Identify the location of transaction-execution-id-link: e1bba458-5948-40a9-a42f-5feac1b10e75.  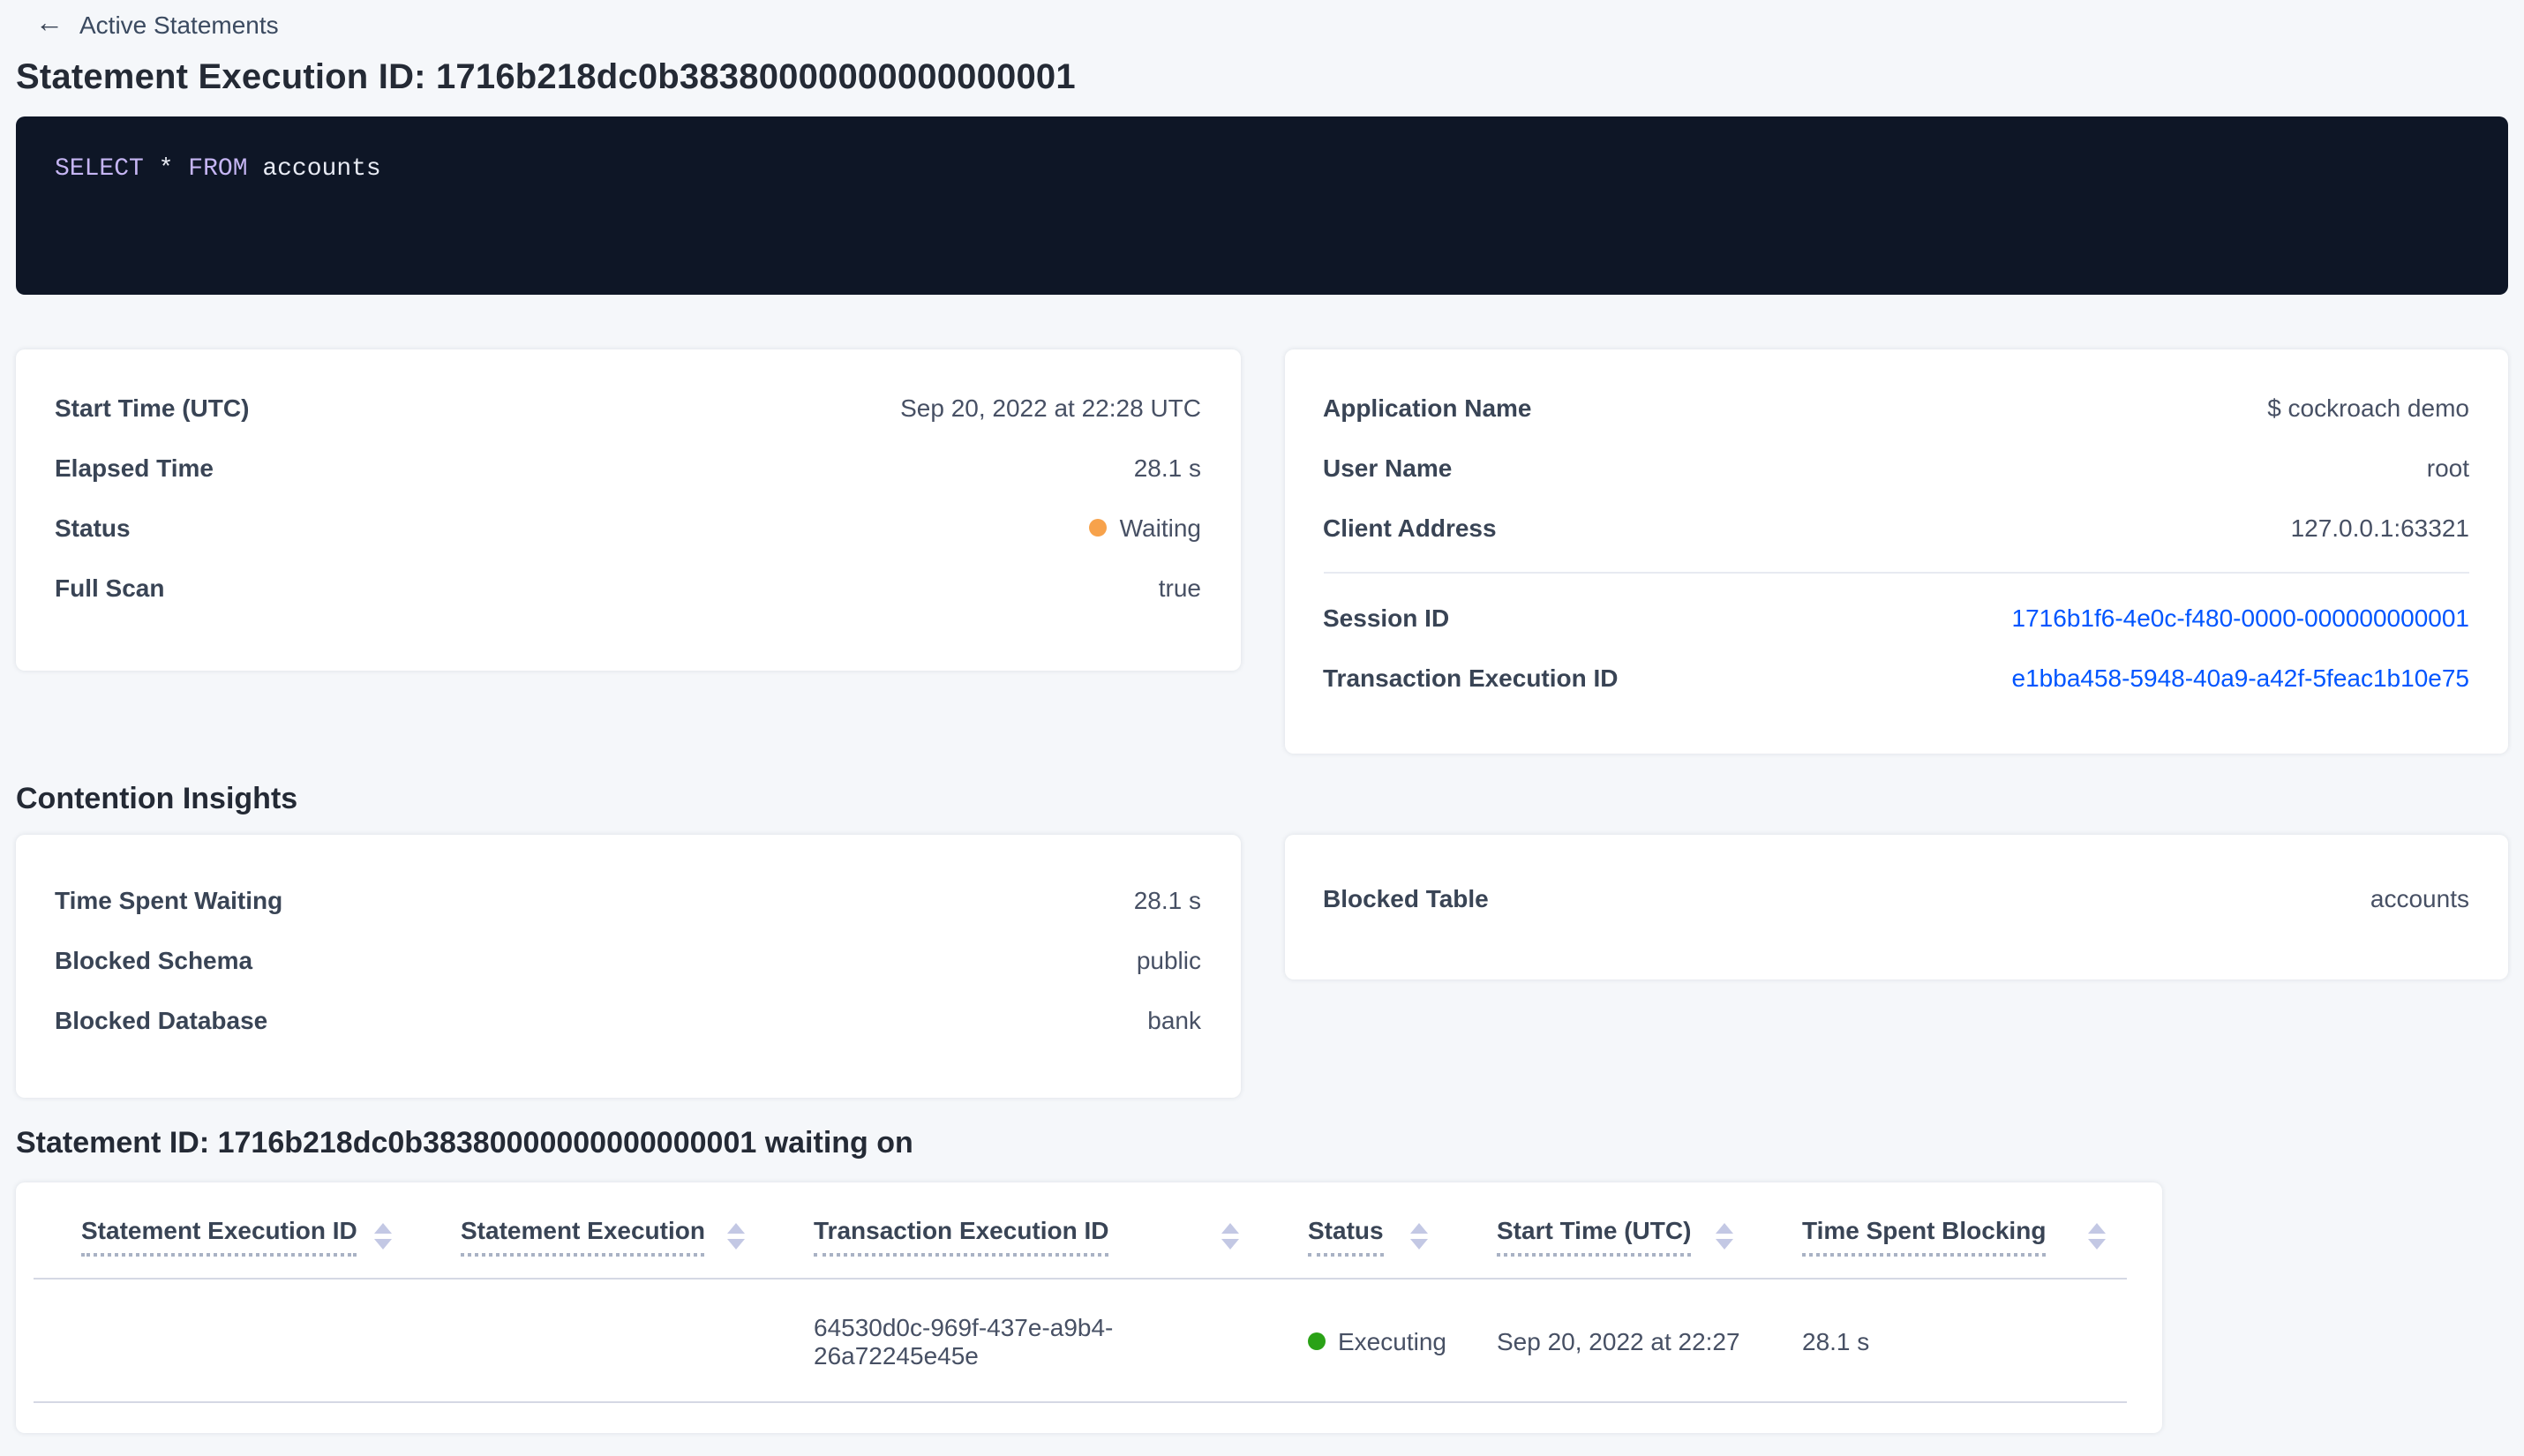
(2240, 678).